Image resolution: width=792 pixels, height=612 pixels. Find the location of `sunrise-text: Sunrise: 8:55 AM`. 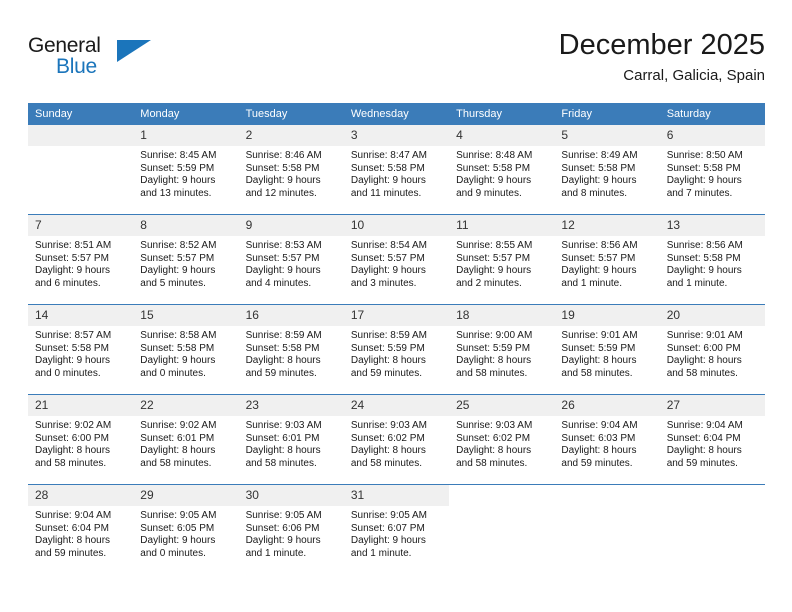

sunrise-text: Sunrise: 8:55 AM is located at coordinates (494, 245).